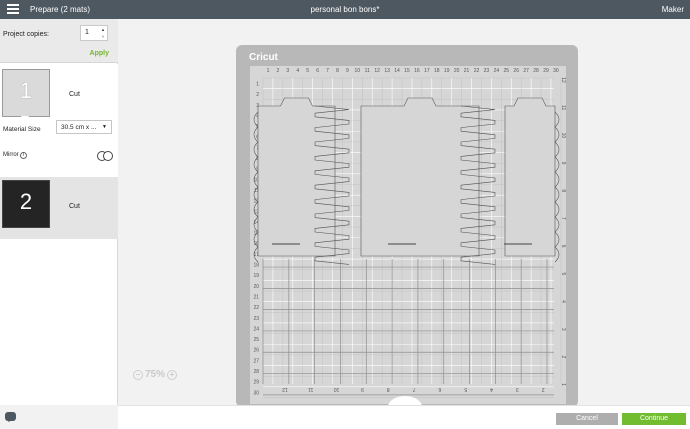 The width and height of the screenshot is (690, 429). Describe the element at coordinates (563, 357) in the screenshot. I see `right-ruler-label: 2` at that location.